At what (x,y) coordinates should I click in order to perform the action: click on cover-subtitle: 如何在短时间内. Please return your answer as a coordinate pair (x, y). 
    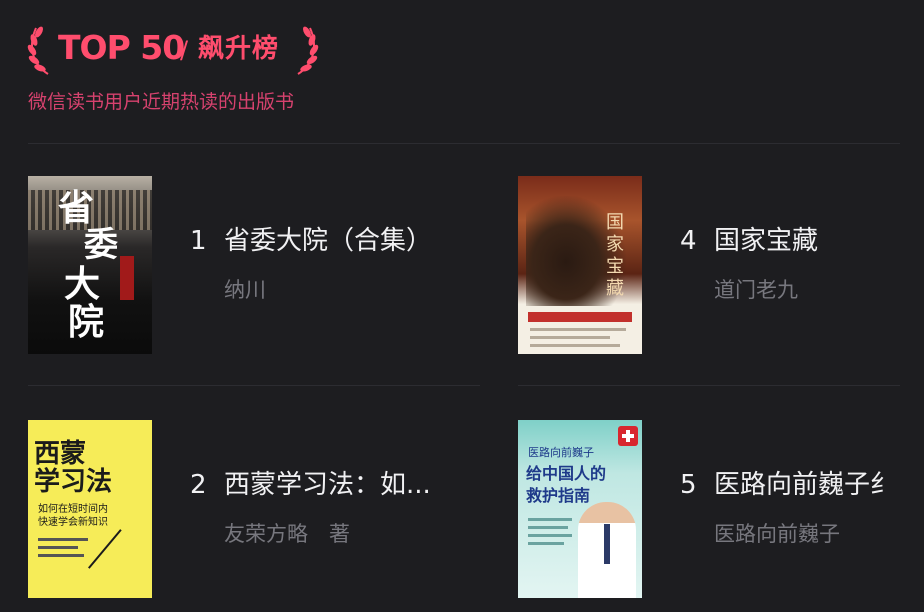
    Looking at the image, I should click on (73, 509).